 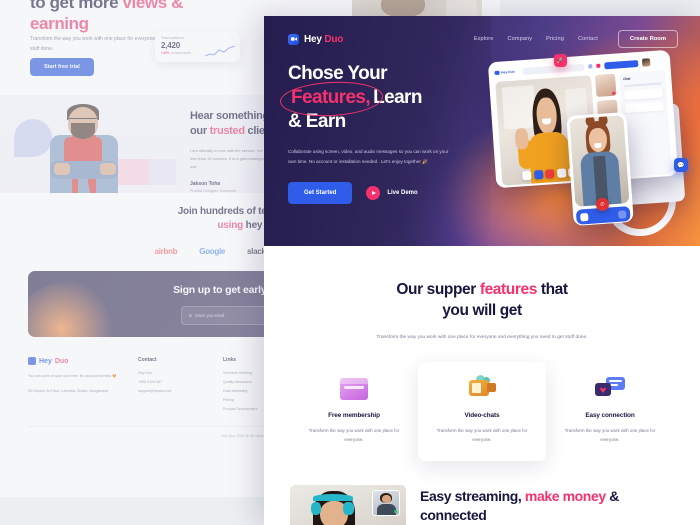 What do you see at coordinates (471, 496) in the screenshot?
I see `streaming-title-p1: Easy streaming,` at bounding box center [471, 496].